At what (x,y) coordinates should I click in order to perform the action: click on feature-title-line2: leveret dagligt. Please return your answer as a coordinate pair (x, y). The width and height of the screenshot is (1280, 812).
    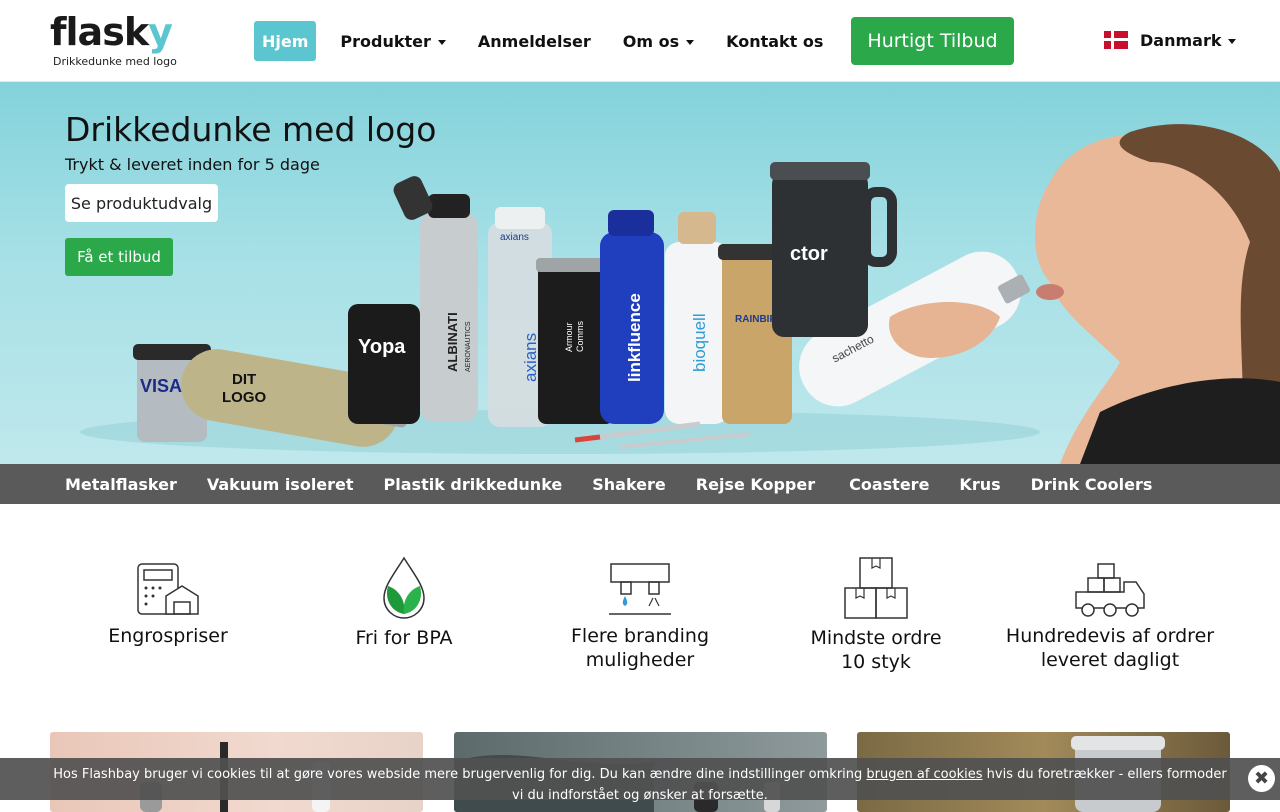
    Looking at the image, I should click on (1110, 660).